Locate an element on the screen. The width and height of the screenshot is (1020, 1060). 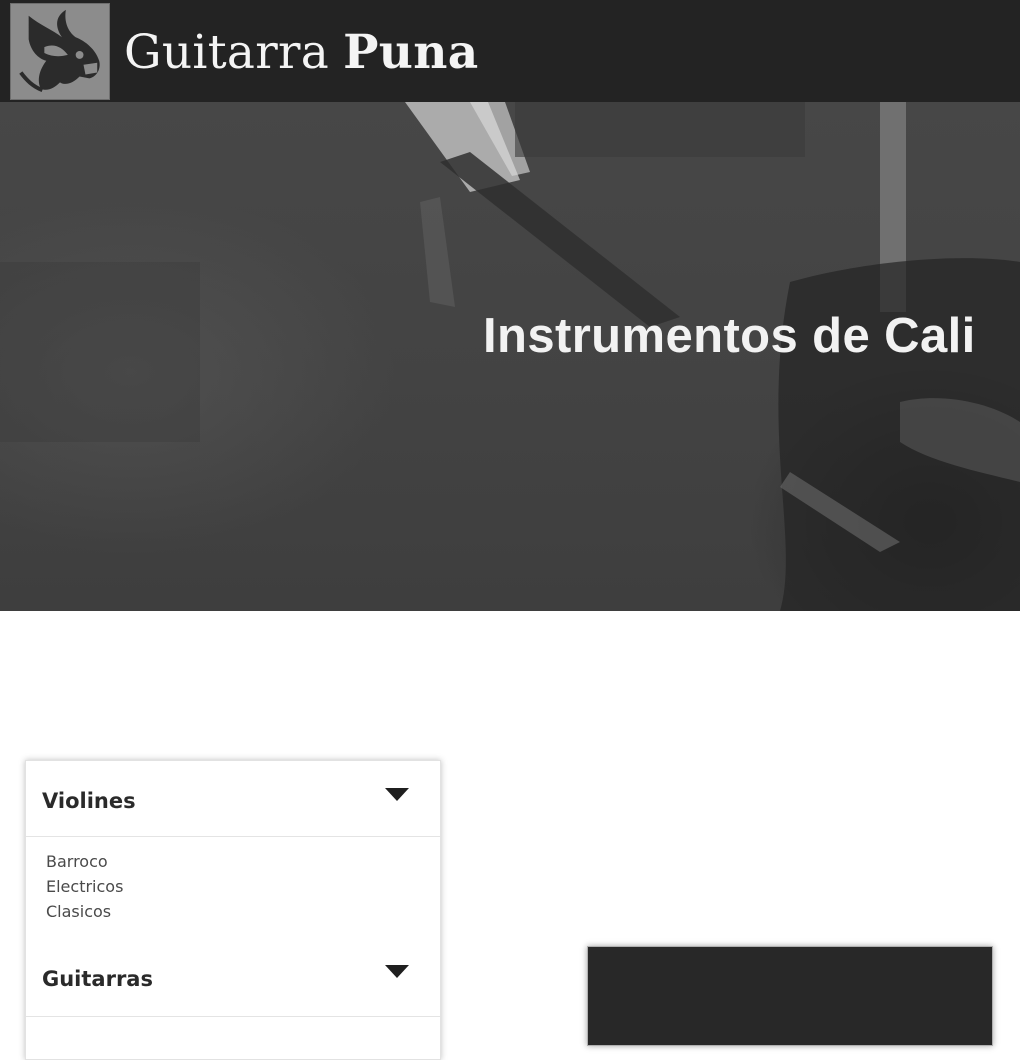
submenu-item-barroco: Barroco is located at coordinates (84, 861).